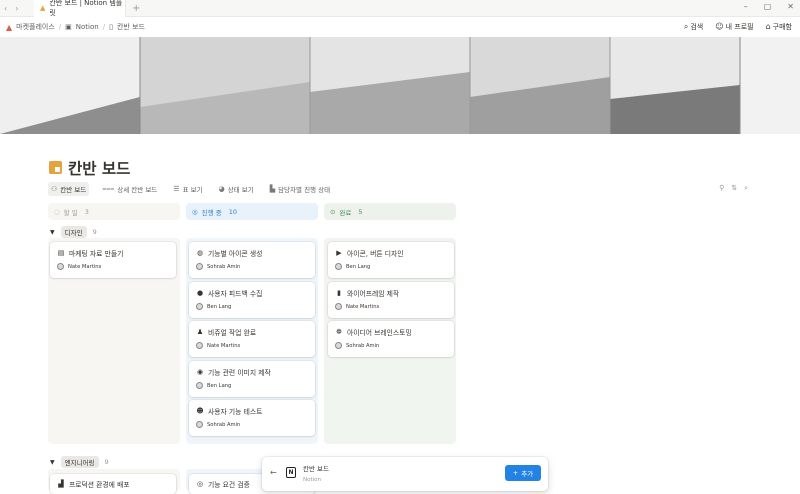  I want to click on add-button: + 추가, so click(523, 473).